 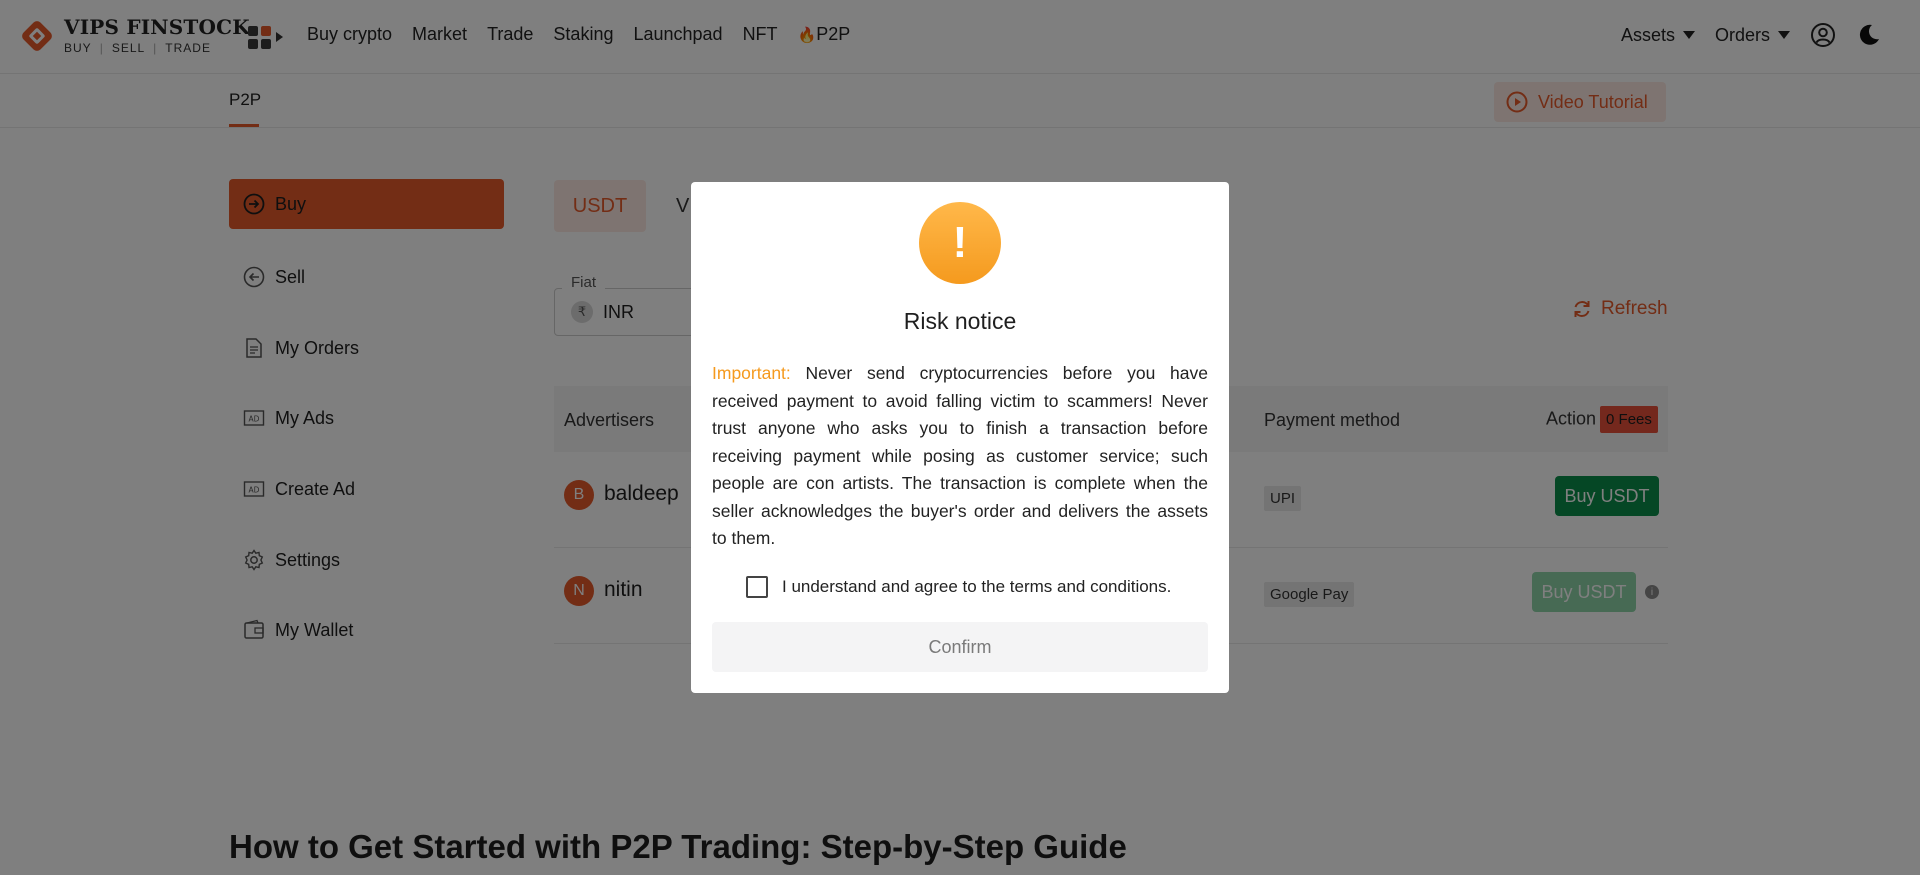 I want to click on confirm-button: Confirm, so click(x=960, y=647).